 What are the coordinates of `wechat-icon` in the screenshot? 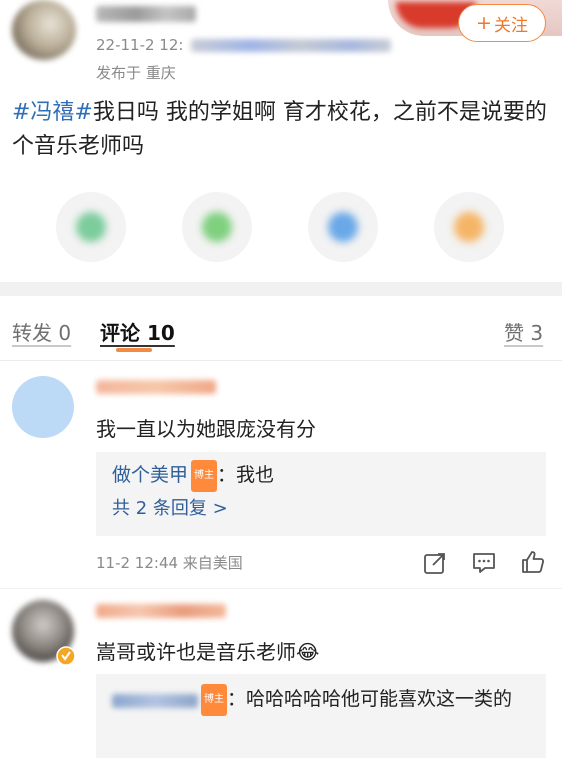 It's located at (91, 227).